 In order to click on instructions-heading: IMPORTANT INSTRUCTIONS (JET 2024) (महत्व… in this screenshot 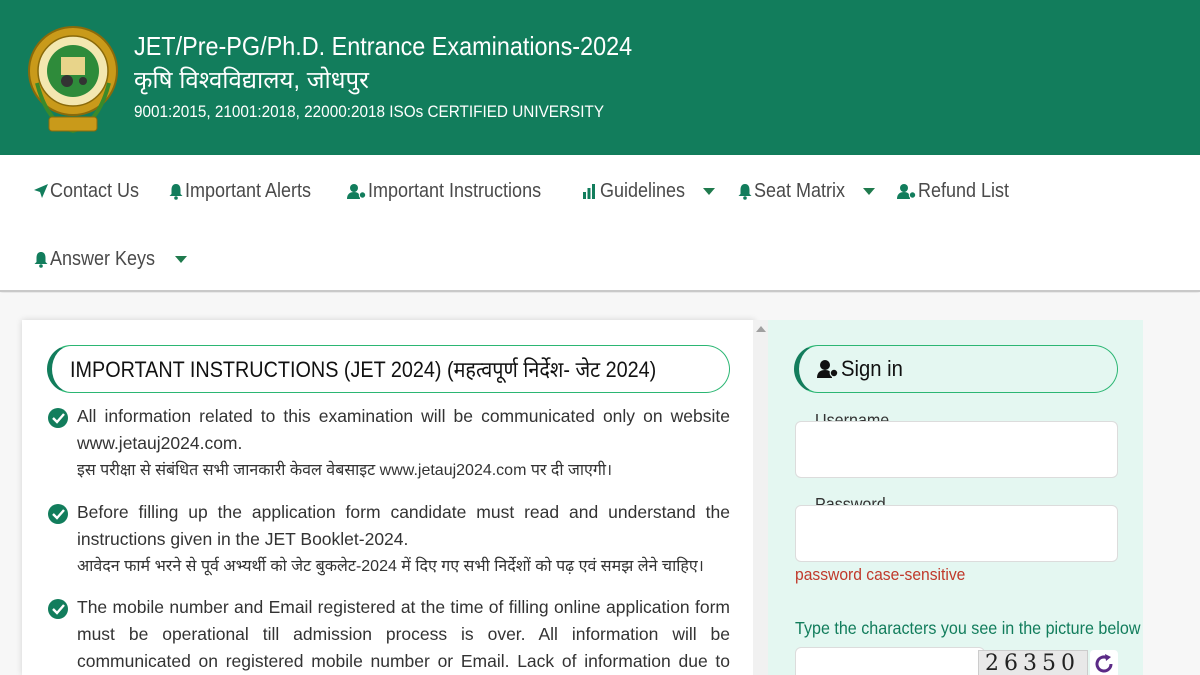, I will do `click(388, 369)`.